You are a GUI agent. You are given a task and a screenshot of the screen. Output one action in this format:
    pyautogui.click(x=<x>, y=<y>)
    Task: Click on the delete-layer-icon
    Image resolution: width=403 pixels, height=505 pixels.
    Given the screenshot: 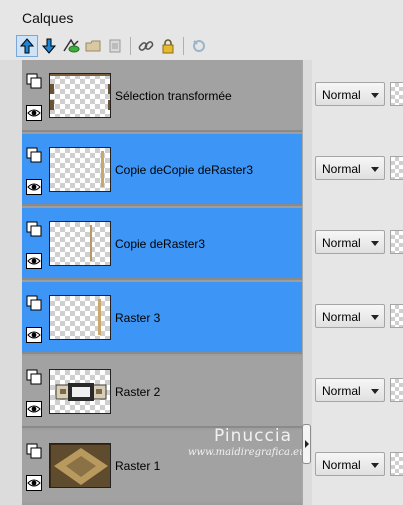 What is the action you would take?
    pyautogui.click(x=115, y=46)
    